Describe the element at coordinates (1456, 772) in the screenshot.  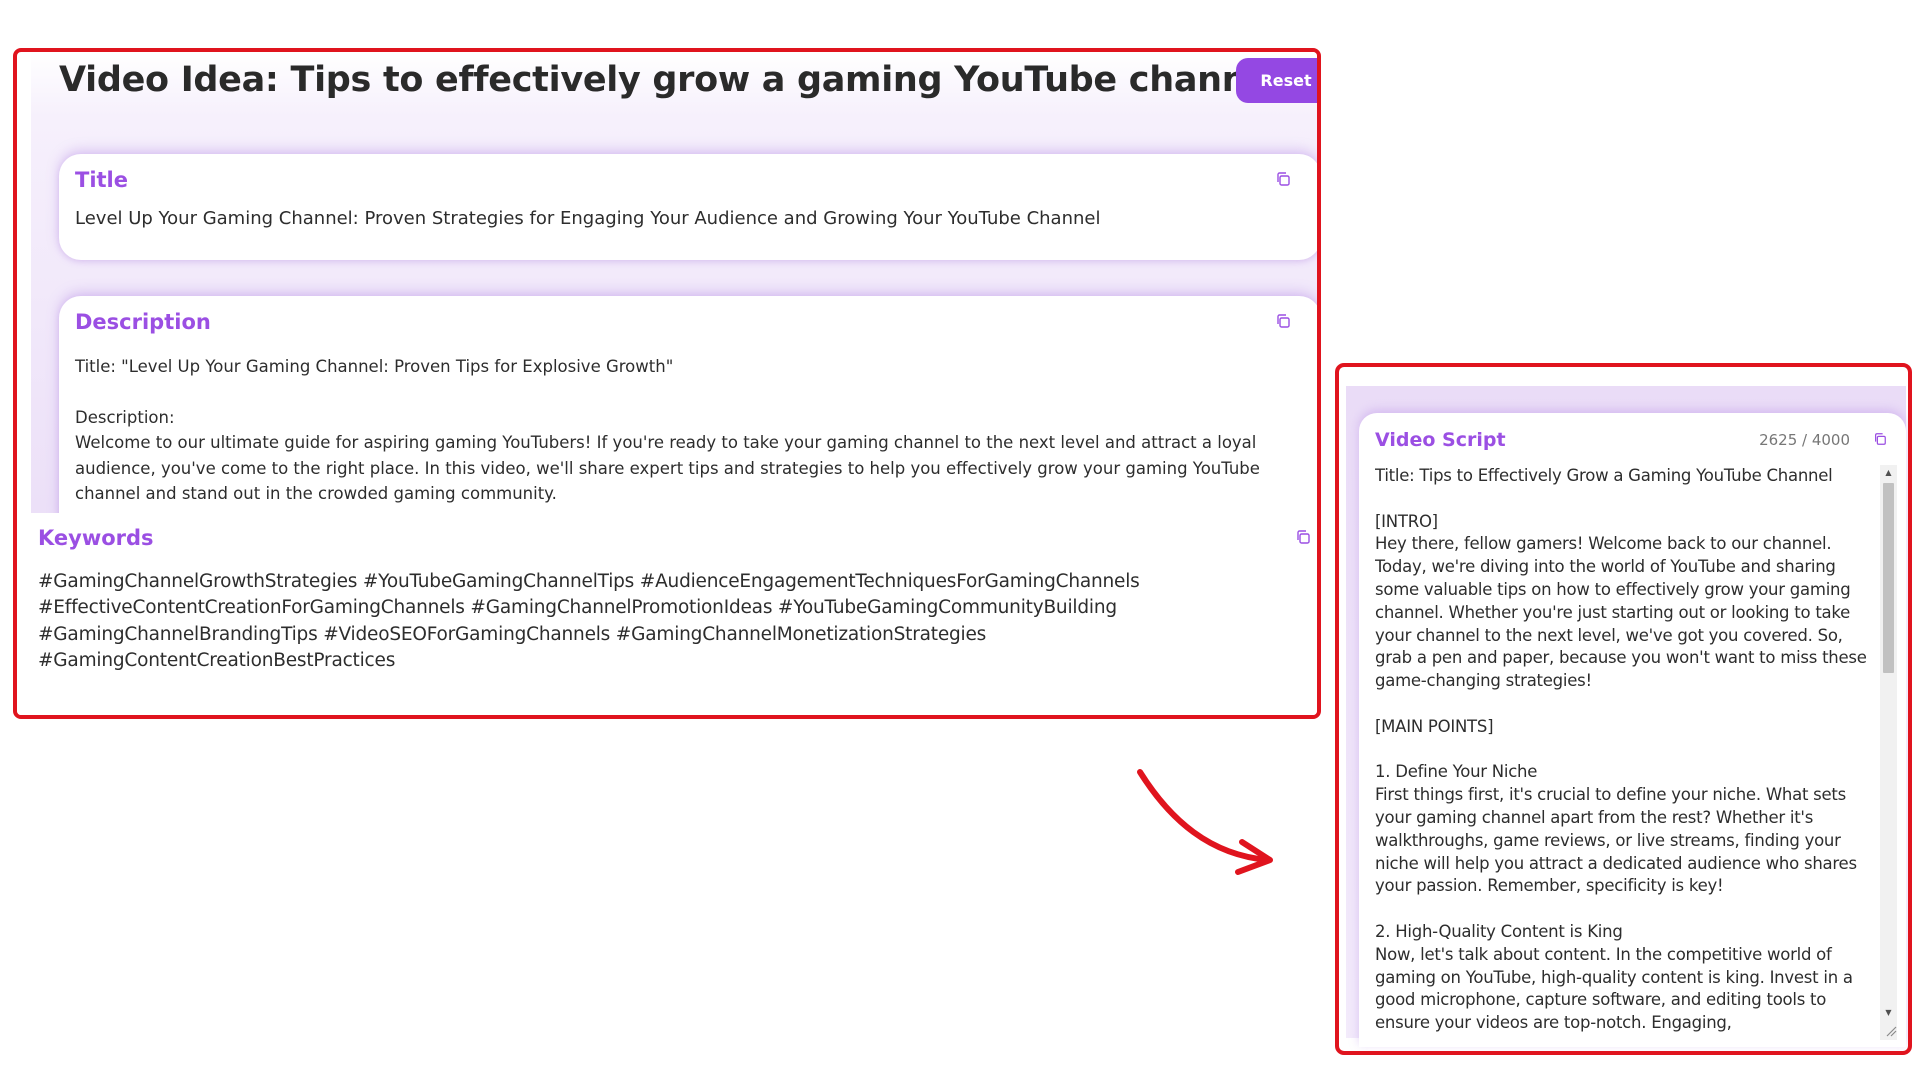
I see `script-point1-heading: 1. Define Your Niche` at that location.